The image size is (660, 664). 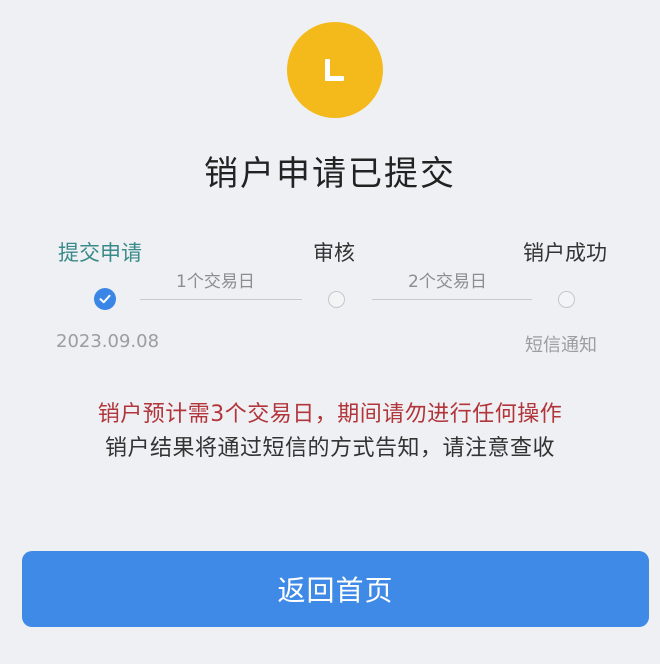 What do you see at coordinates (100, 253) in the screenshot?
I see `step-submit-label: 提交申请` at bounding box center [100, 253].